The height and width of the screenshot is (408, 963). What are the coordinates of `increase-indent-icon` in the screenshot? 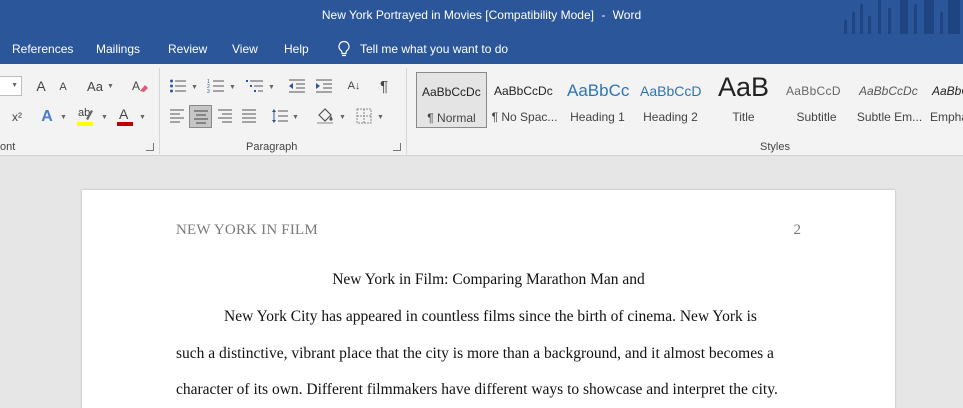 It's located at (324, 86).